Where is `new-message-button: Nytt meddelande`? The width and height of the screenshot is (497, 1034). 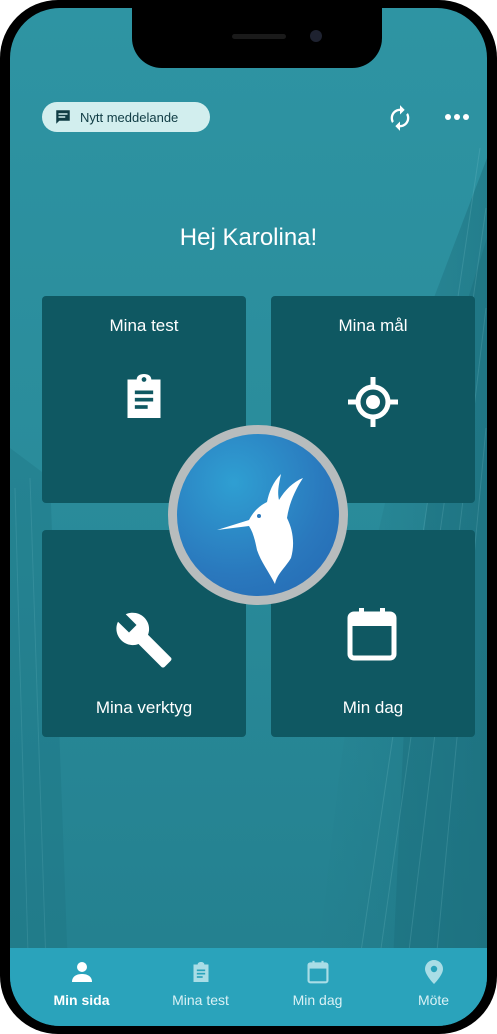
new-message-button: Nytt meddelande is located at coordinates (126, 117).